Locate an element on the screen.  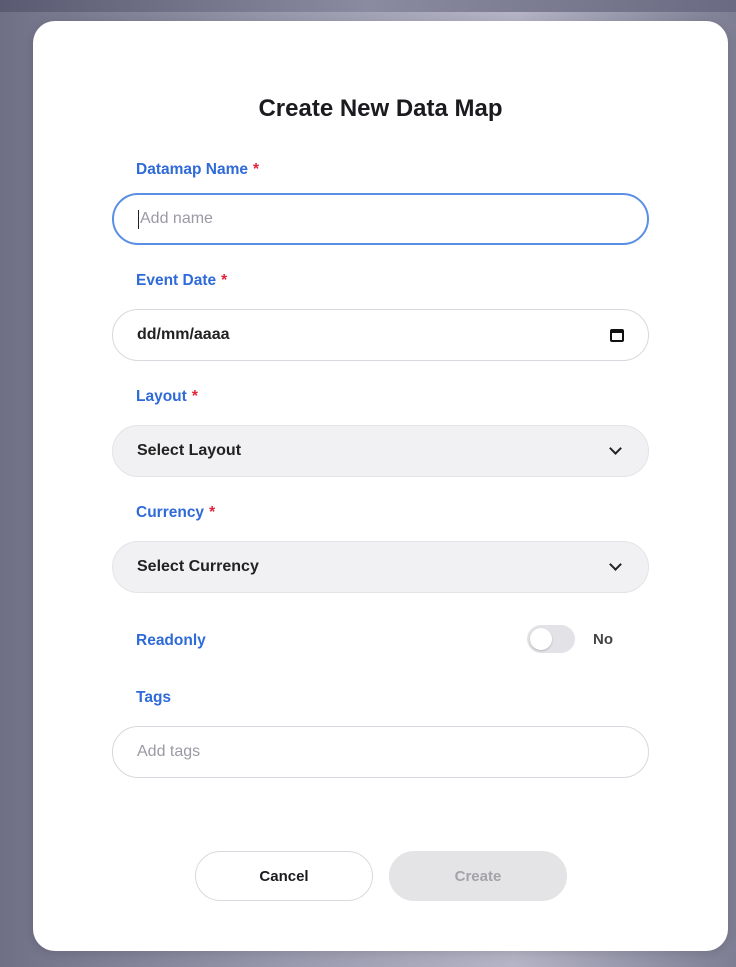
currency-label-text: Currency is located at coordinates (170, 512).